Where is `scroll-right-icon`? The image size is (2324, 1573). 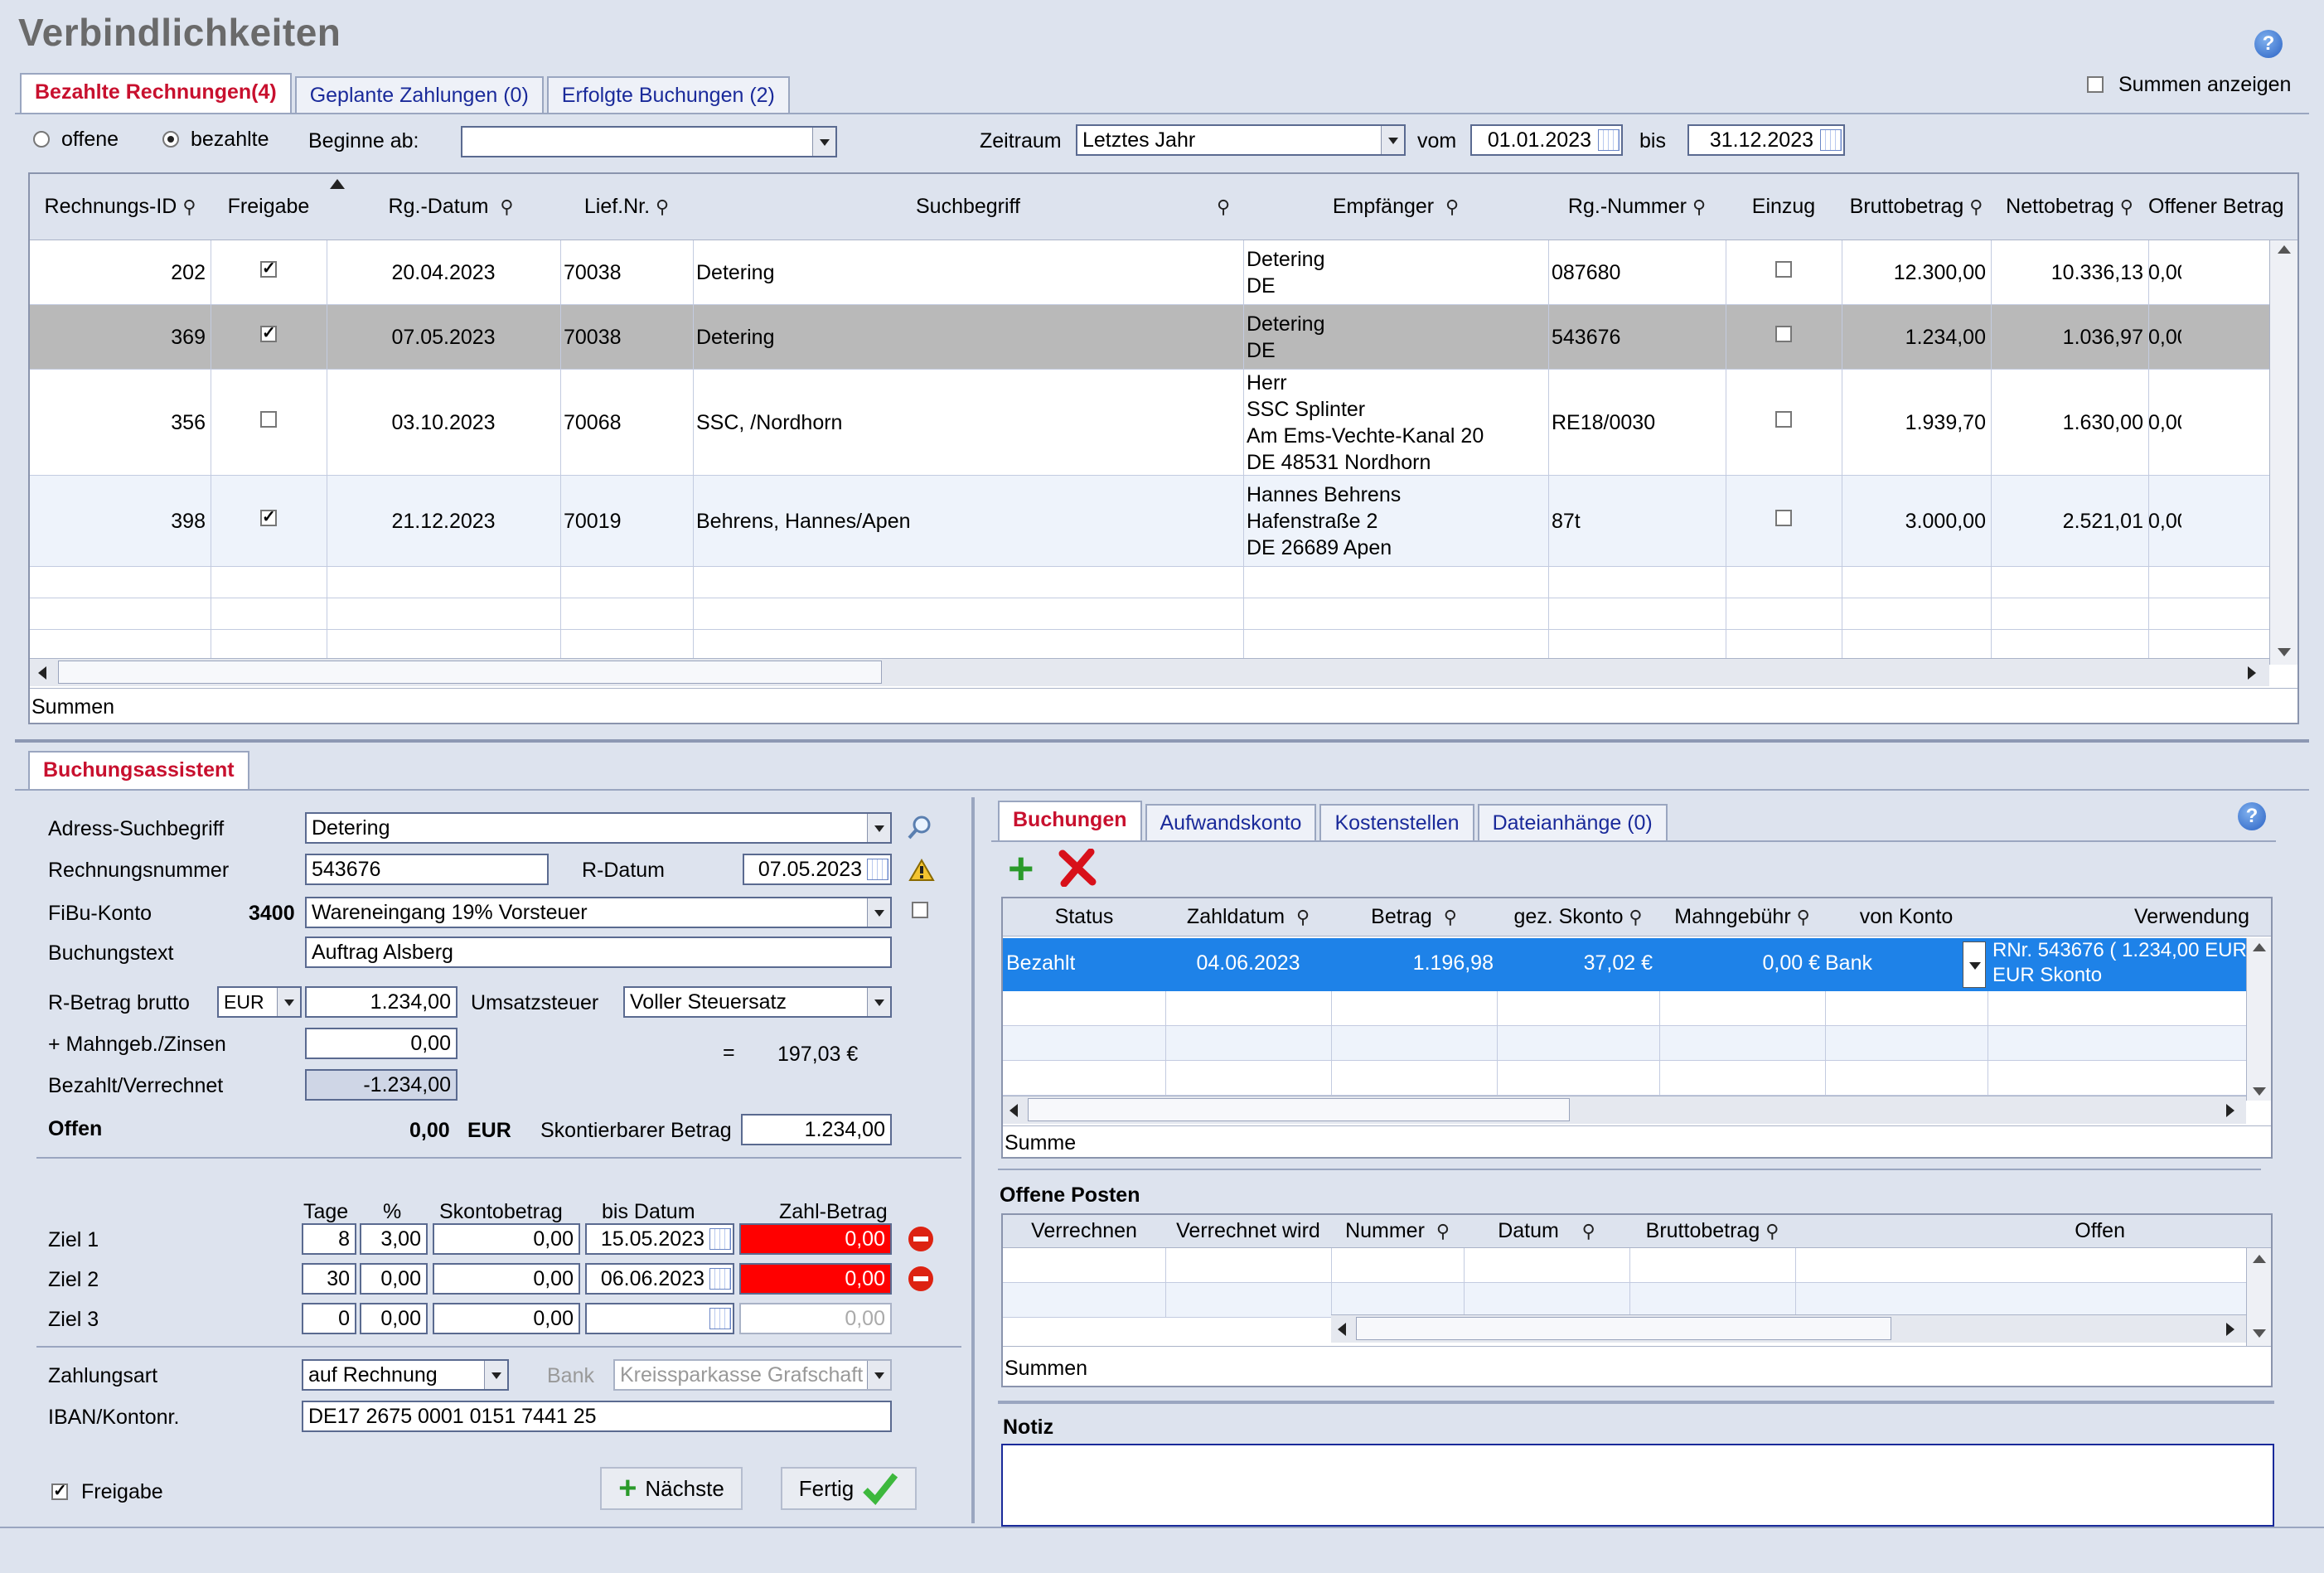
scroll-right-icon is located at coordinates (2252, 673).